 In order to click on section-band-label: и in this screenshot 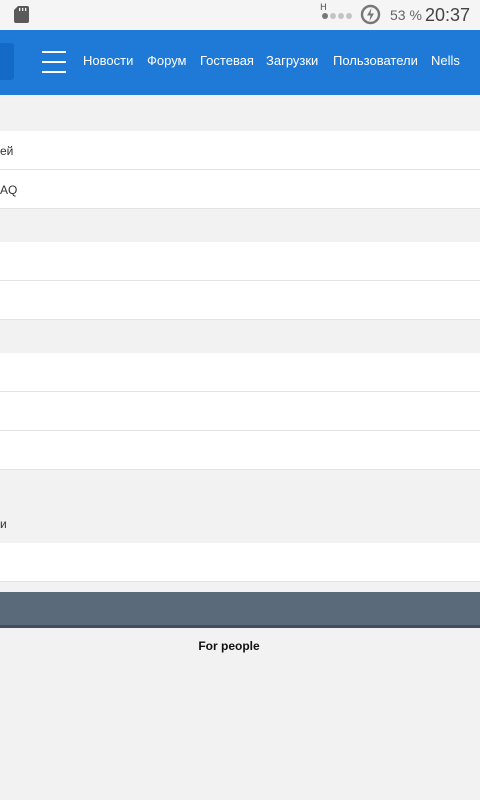, I will do `click(3, 524)`.